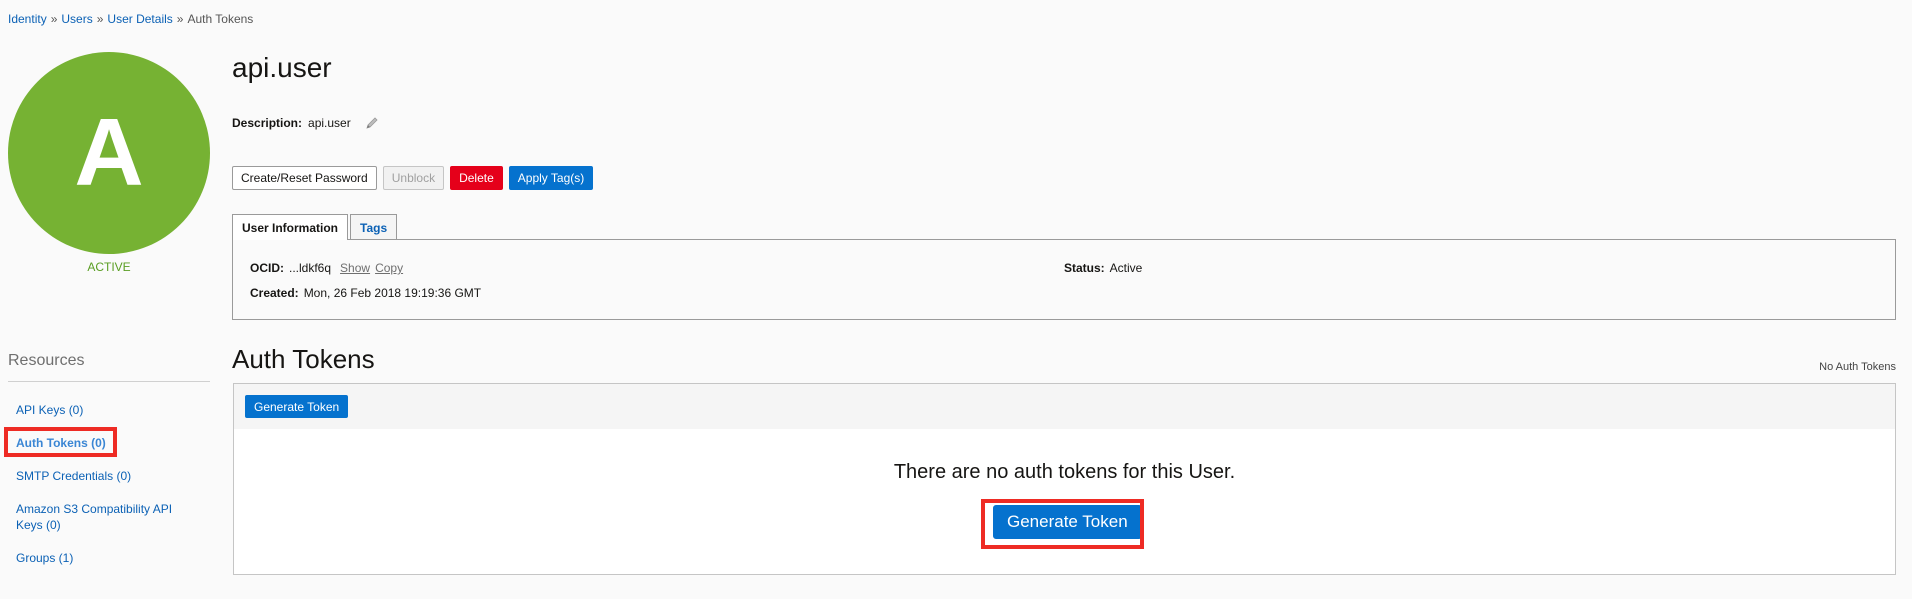 The image size is (1912, 599). I want to click on page-title: api.user, so click(282, 67).